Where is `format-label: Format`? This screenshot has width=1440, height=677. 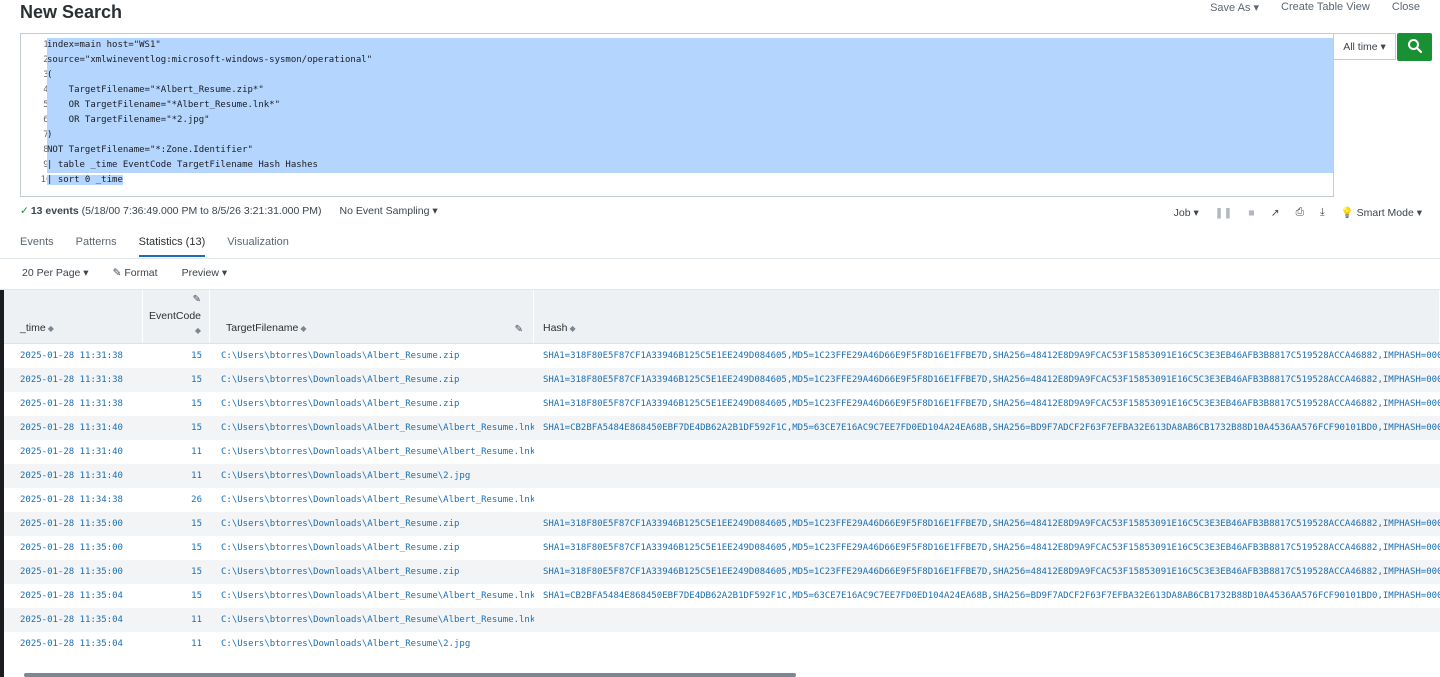 format-label: Format is located at coordinates (141, 273).